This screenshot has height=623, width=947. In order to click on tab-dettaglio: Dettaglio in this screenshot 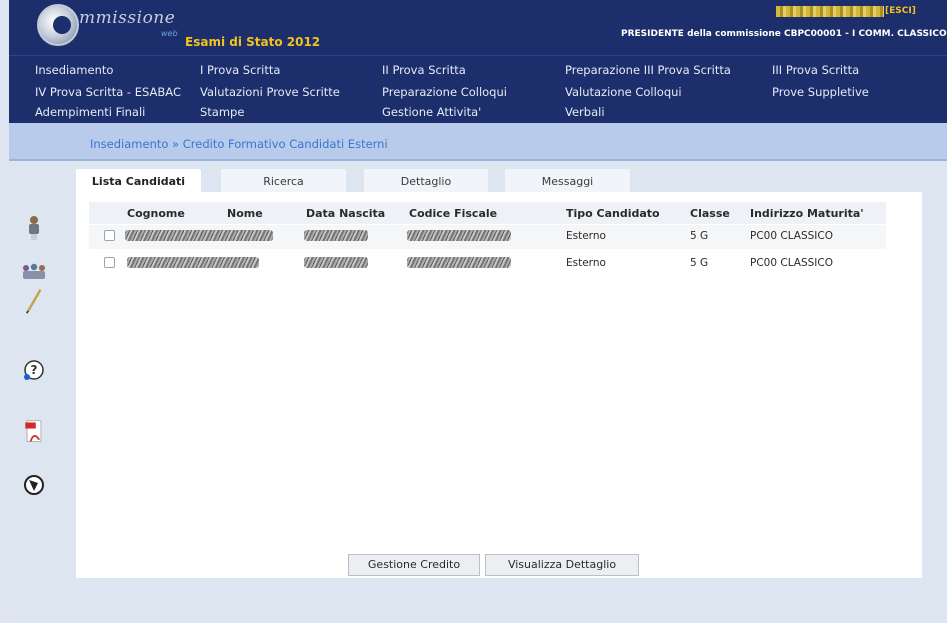, I will do `click(426, 181)`.